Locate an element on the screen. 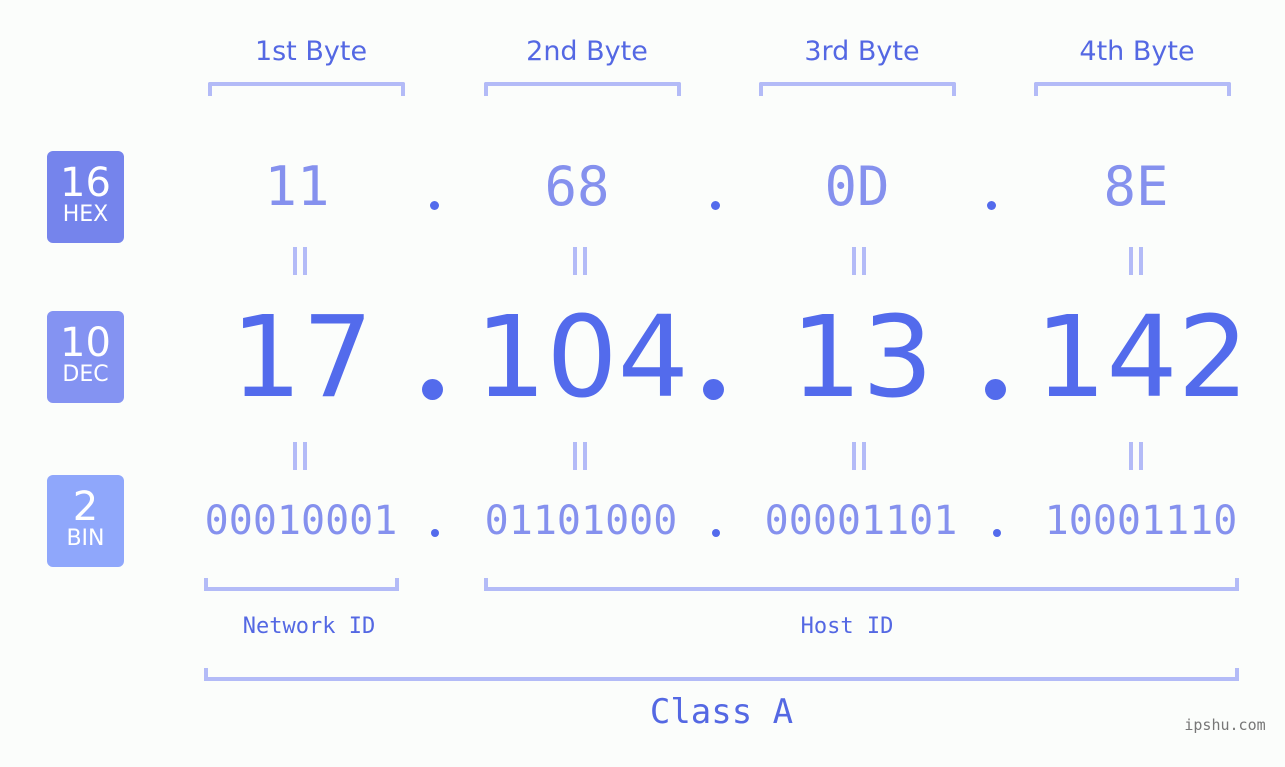  bin-value-2: 01101000 is located at coordinates (581, 521).